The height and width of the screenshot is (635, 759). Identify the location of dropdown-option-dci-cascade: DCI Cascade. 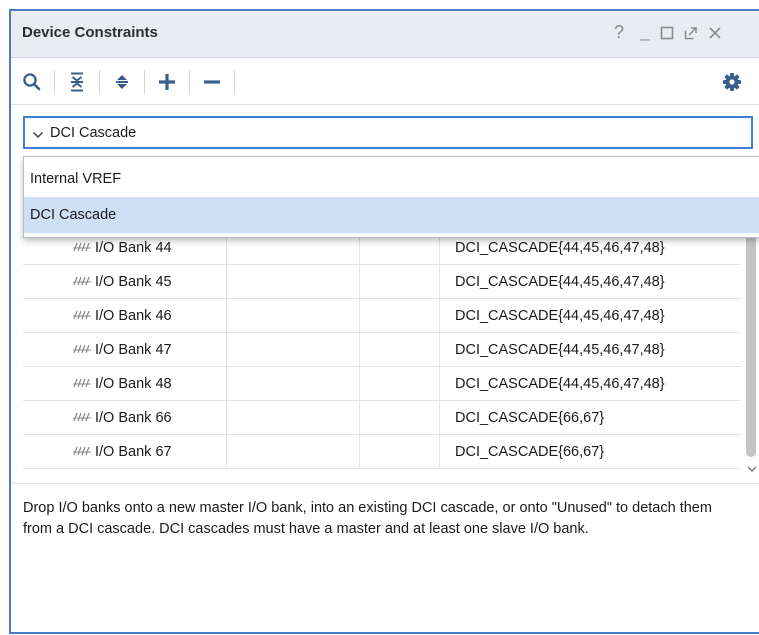
(391, 215).